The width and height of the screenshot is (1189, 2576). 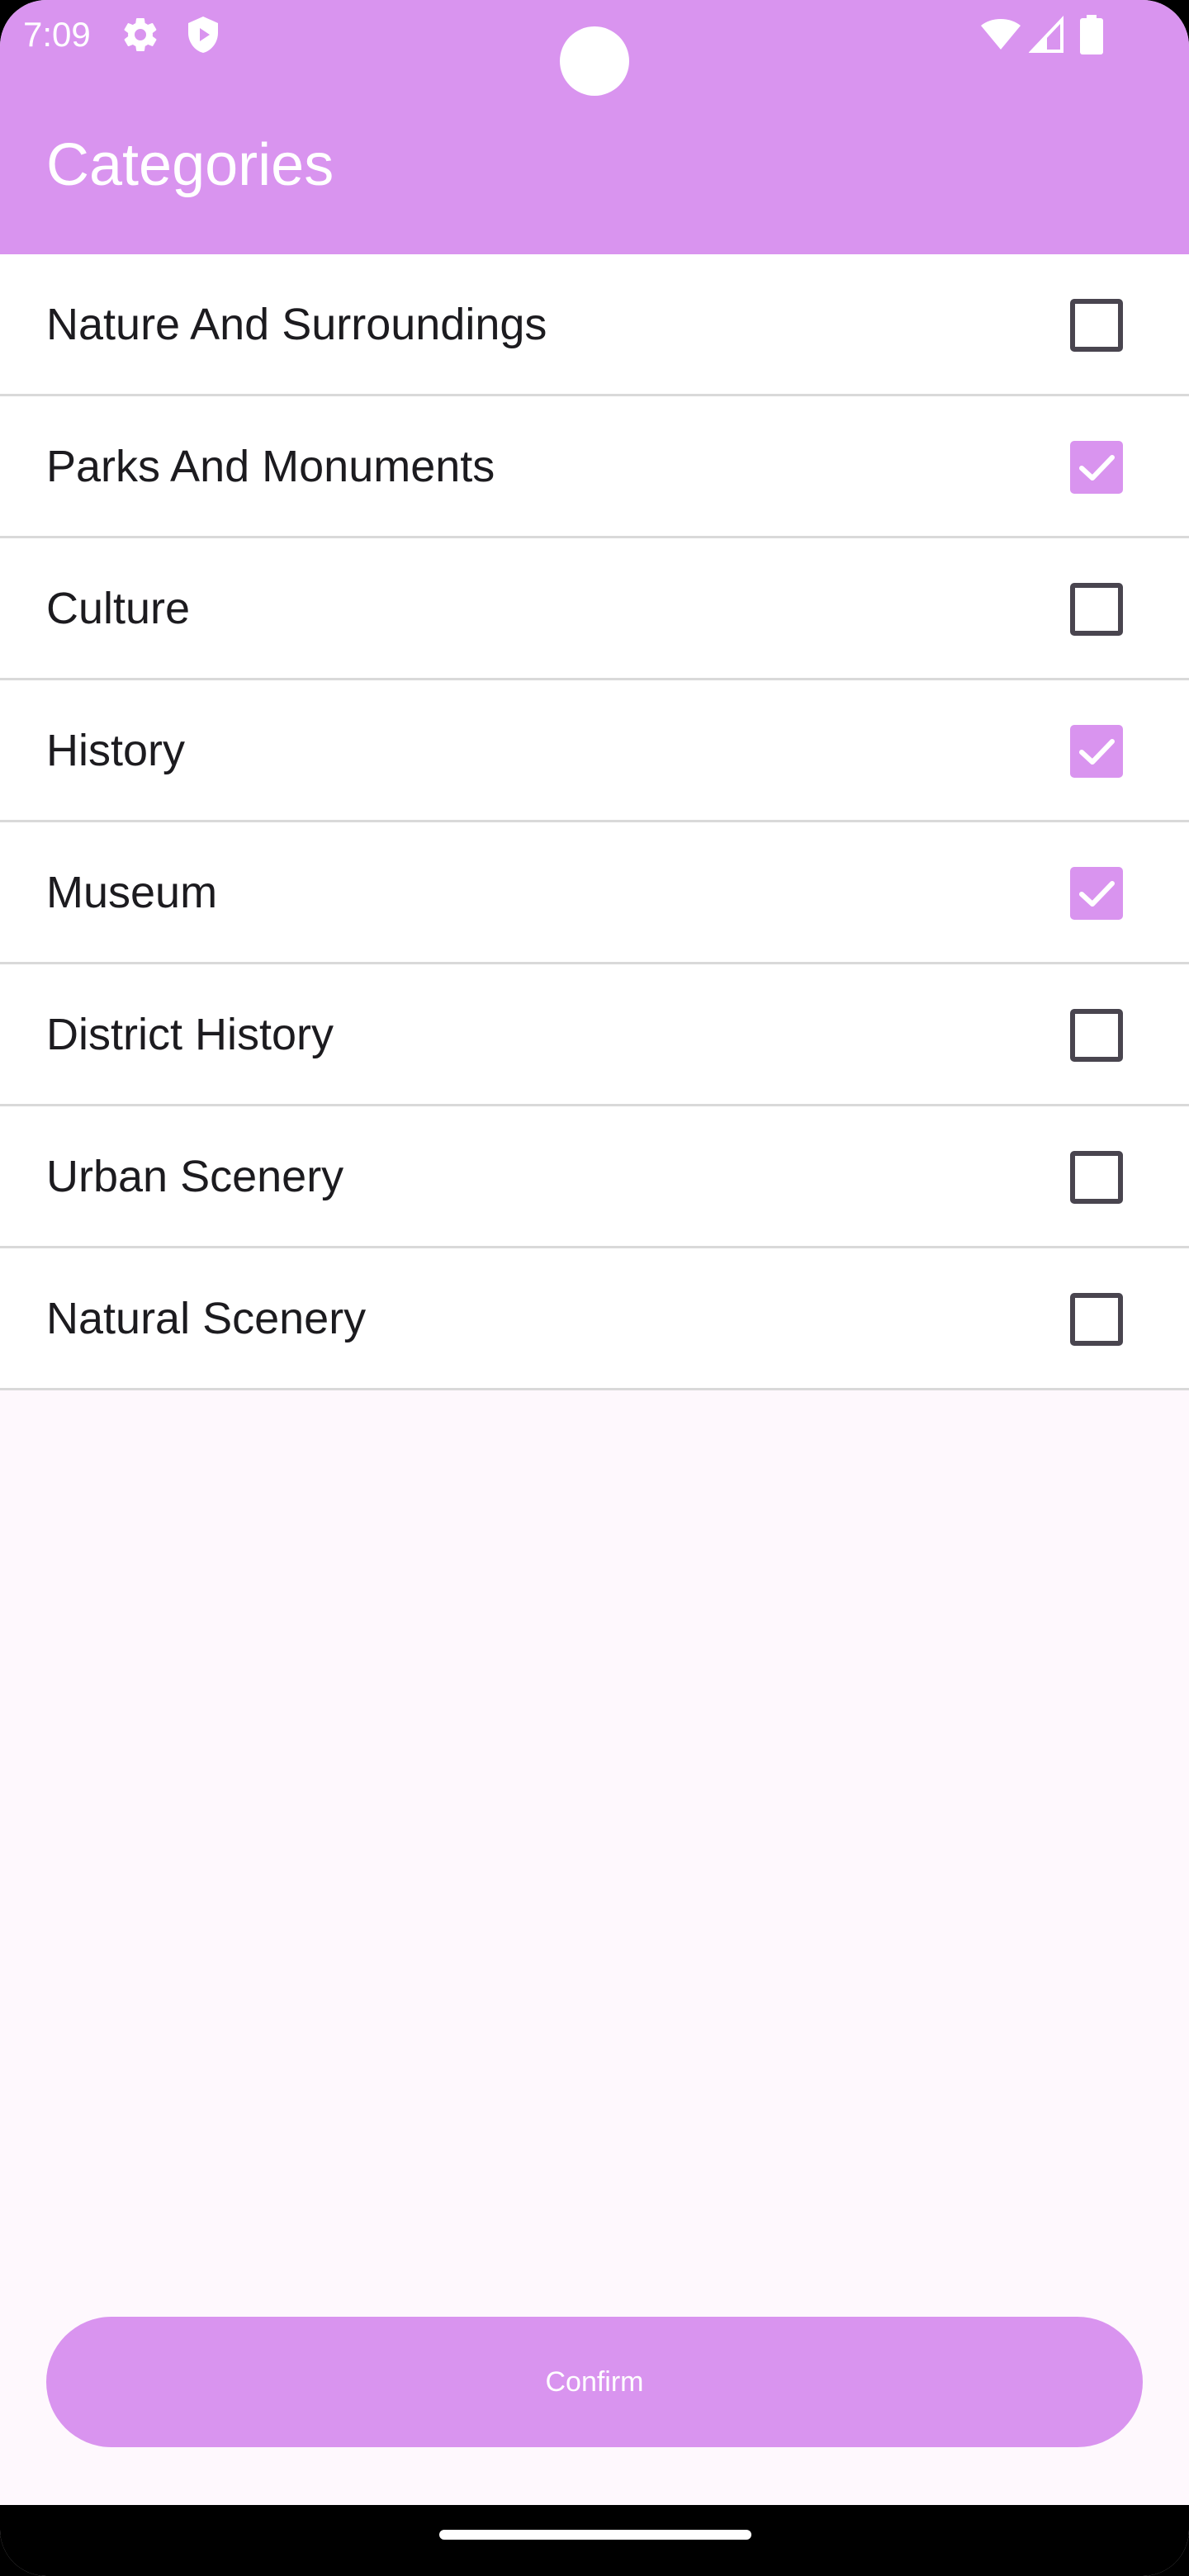 I want to click on category-row: Natural Scenery, so click(x=594, y=1319).